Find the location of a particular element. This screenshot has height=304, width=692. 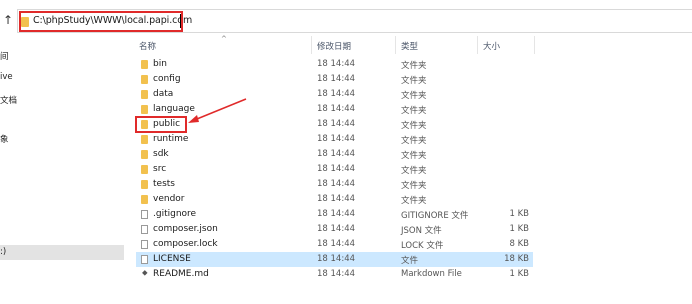

file-row: vendor 18 14:44 文件夹 is located at coordinates (334, 199).